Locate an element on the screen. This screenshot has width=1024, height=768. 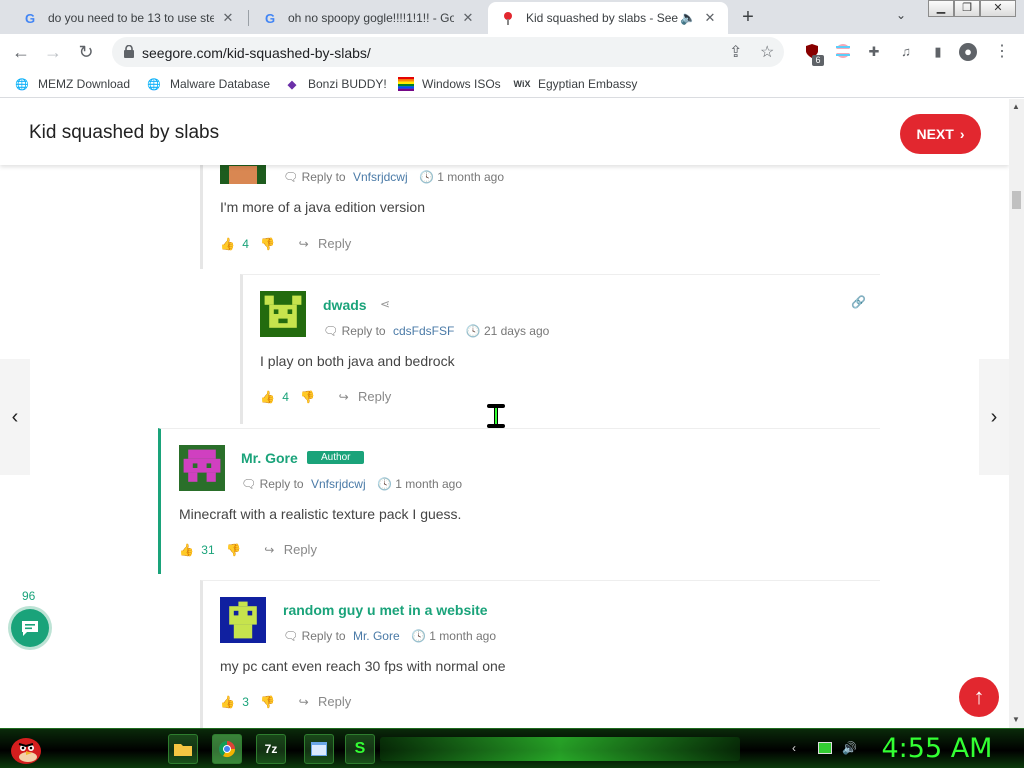
comment-actions: 👍 31 👎 ↪ Reply is located at coordinates (248, 549).